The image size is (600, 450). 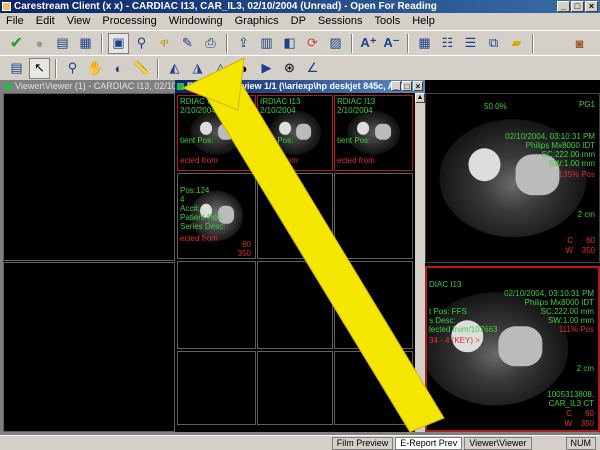 What do you see at coordinates (563, 6) in the screenshot?
I see `minimize-button: _` at bounding box center [563, 6].